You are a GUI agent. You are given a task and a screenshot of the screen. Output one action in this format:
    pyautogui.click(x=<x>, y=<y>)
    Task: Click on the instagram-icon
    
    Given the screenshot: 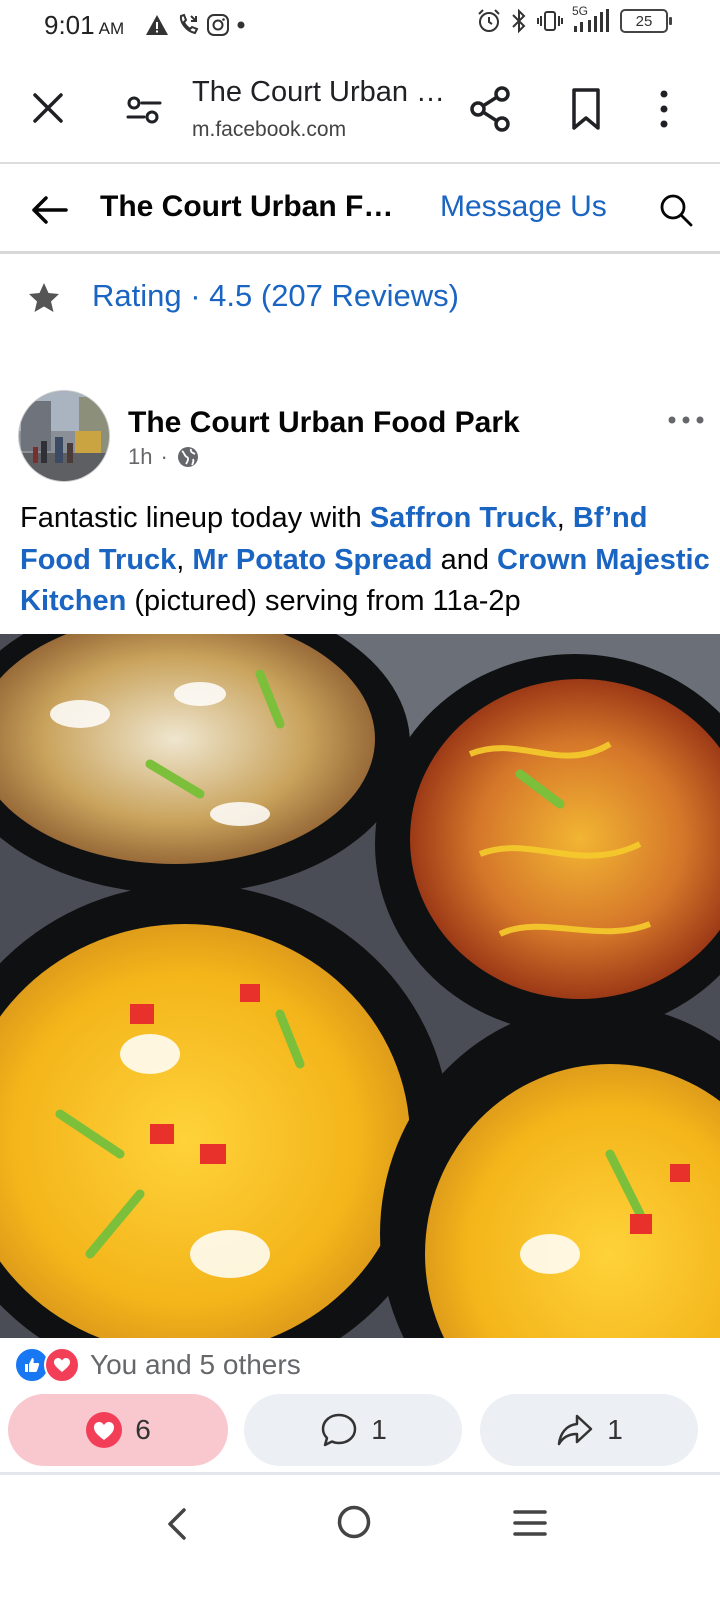 What is the action you would take?
    pyautogui.click(x=218, y=25)
    